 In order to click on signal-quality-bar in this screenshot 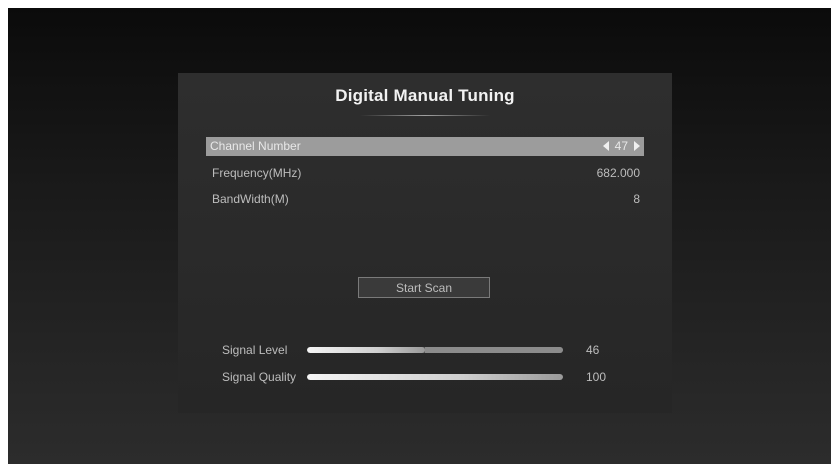, I will do `click(435, 377)`.